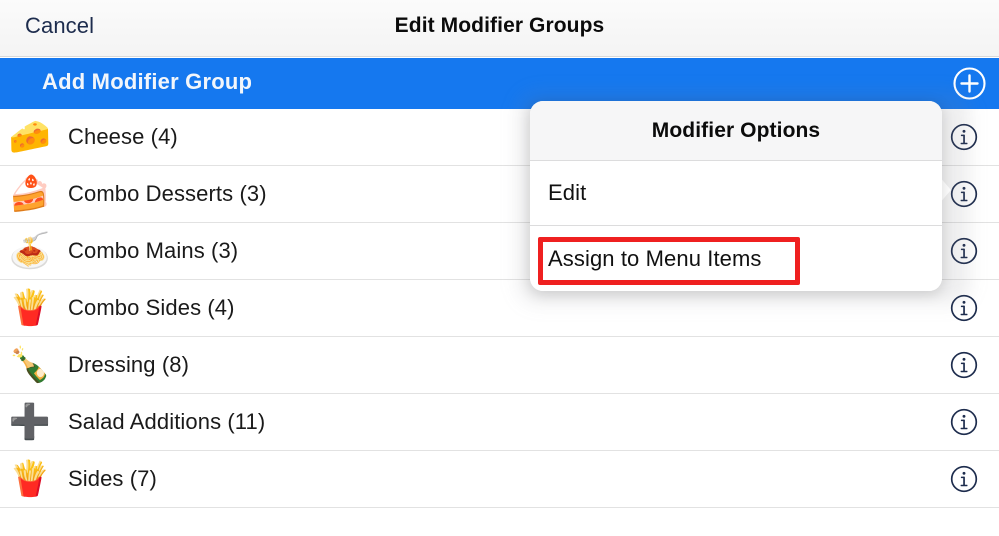 This screenshot has width=999, height=536. I want to click on page-title: Edit Modifier Groups, so click(499, 25).